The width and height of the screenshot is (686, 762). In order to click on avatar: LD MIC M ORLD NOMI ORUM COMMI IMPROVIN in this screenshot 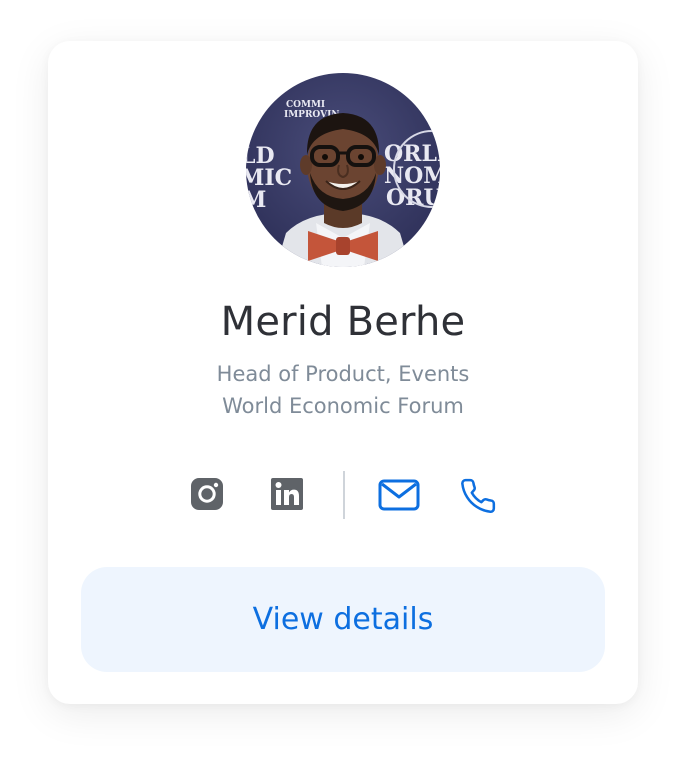, I will do `click(343, 170)`.